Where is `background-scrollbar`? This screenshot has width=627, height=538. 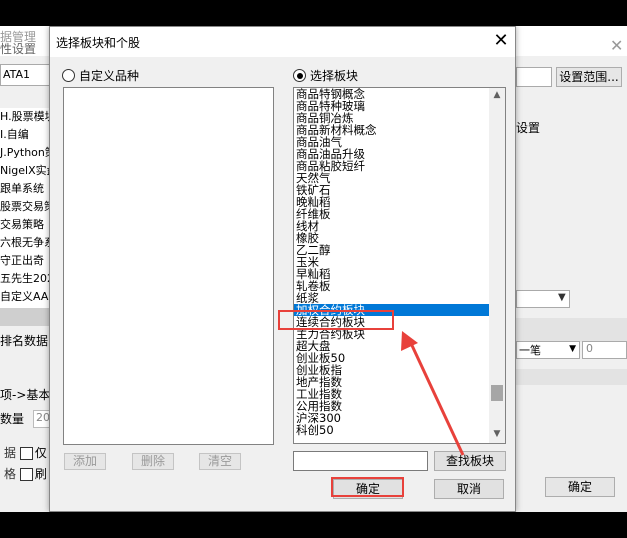 background-scrollbar is located at coordinates (28, 317).